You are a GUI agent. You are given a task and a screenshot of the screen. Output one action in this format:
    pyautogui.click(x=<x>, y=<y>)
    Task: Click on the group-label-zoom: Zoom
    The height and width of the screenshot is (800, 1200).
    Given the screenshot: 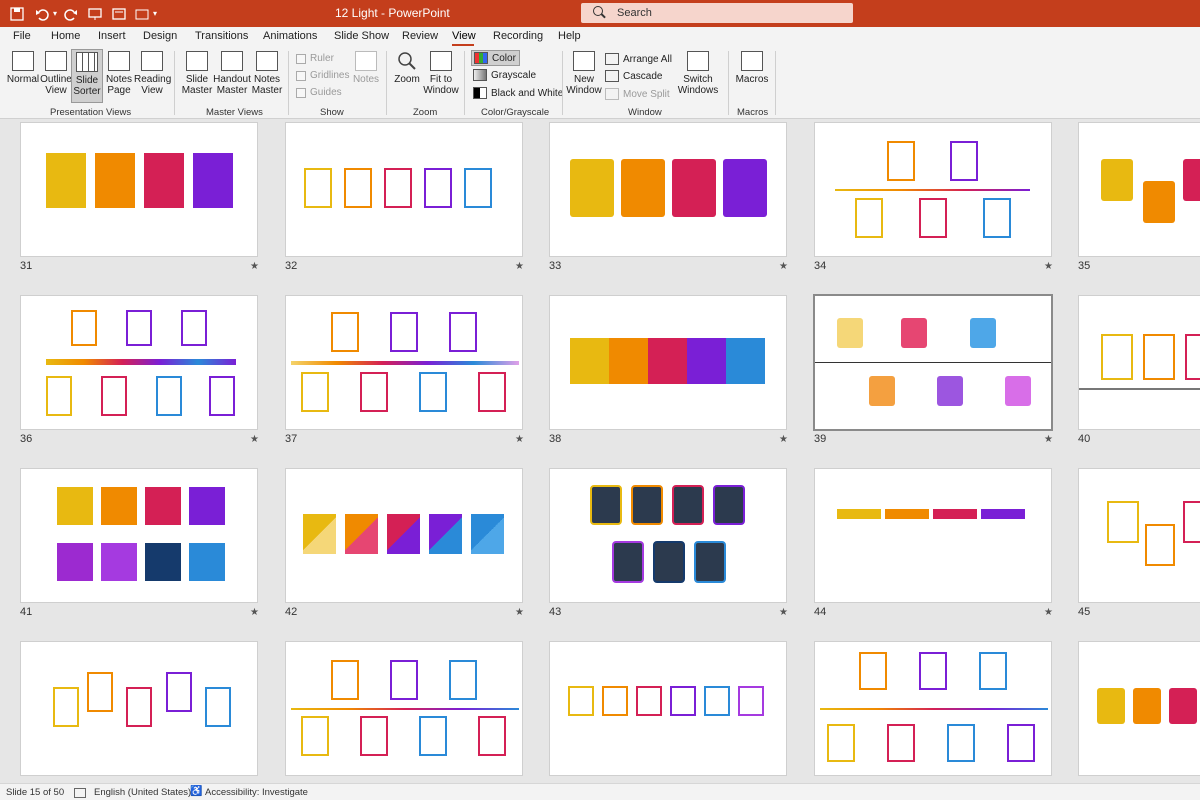 What is the action you would take?
    pyautogui.click(x=425, y=112)
    